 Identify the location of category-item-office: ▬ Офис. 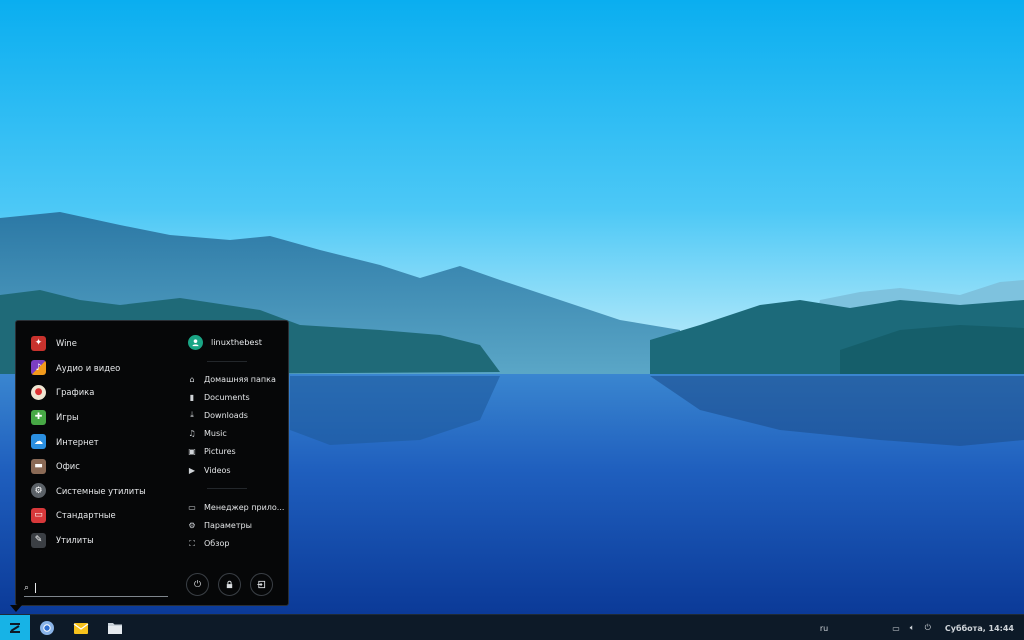
(103, 466).